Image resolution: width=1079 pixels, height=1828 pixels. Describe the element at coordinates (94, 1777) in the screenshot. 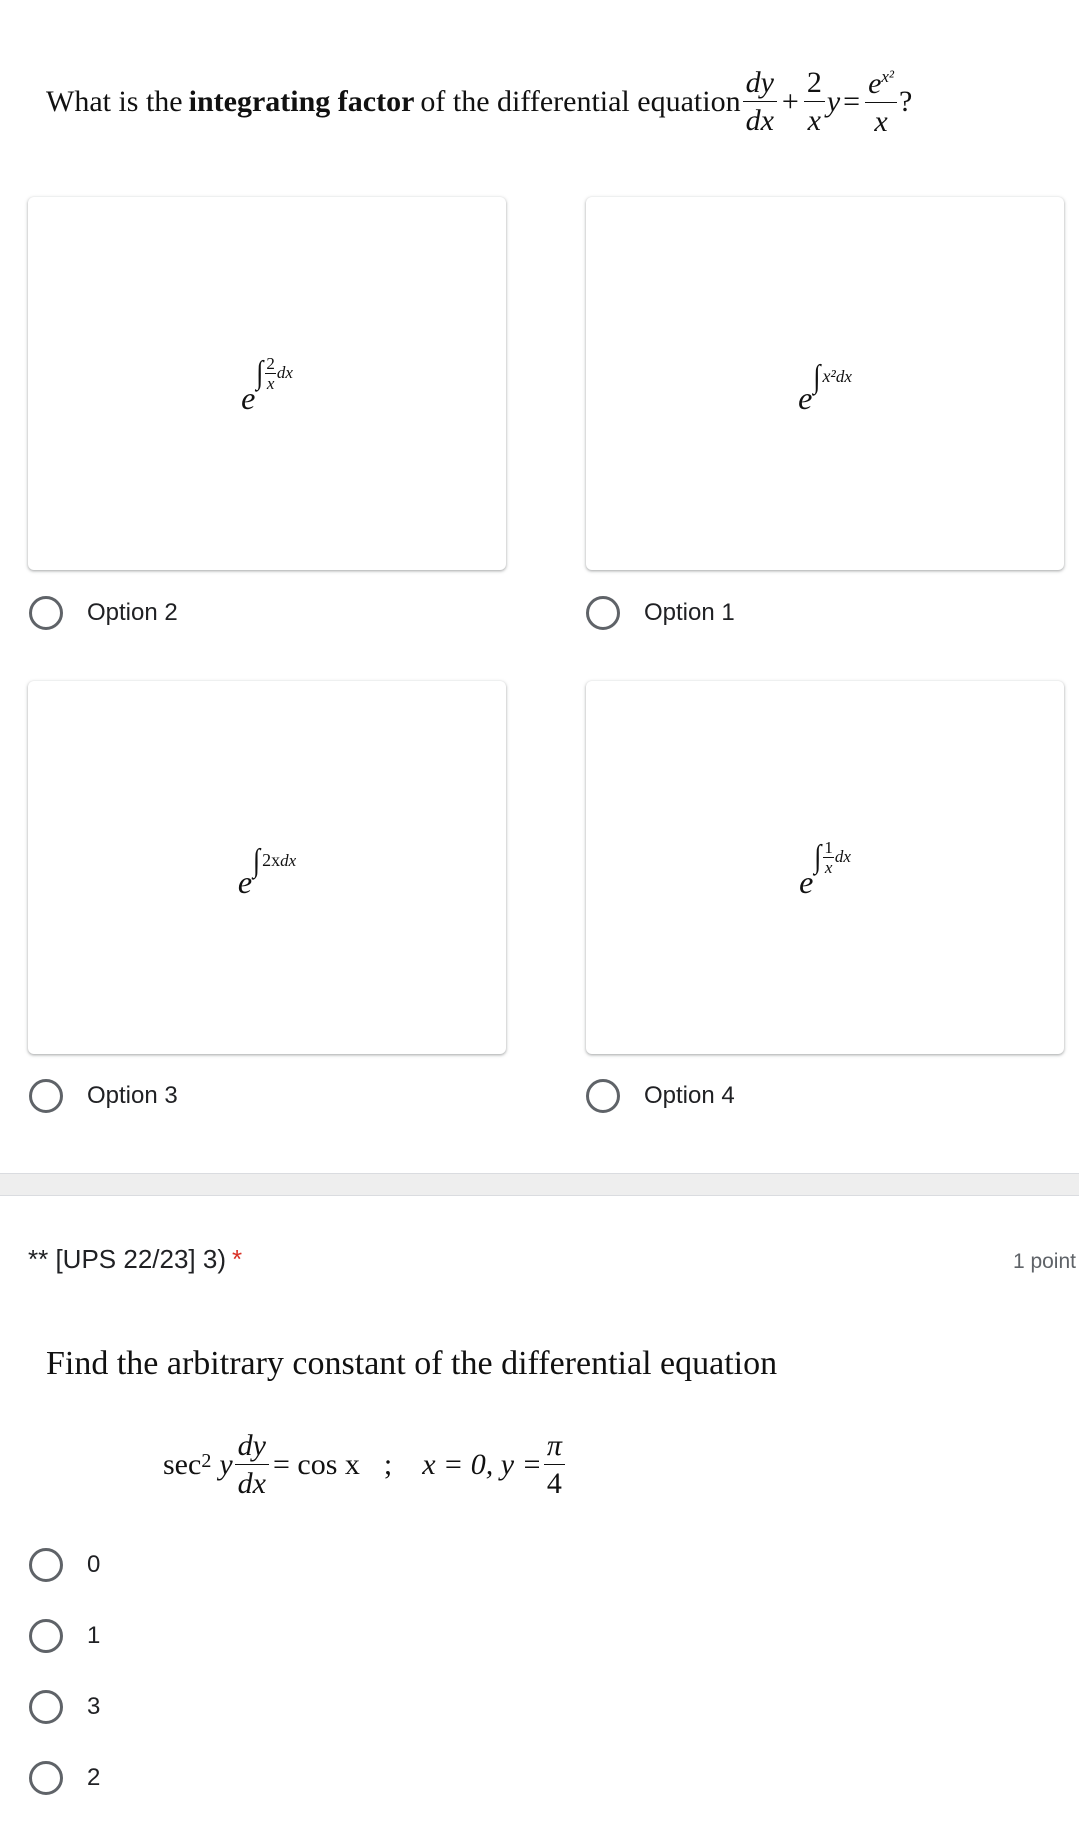

I see `option-label: 2` at that location.